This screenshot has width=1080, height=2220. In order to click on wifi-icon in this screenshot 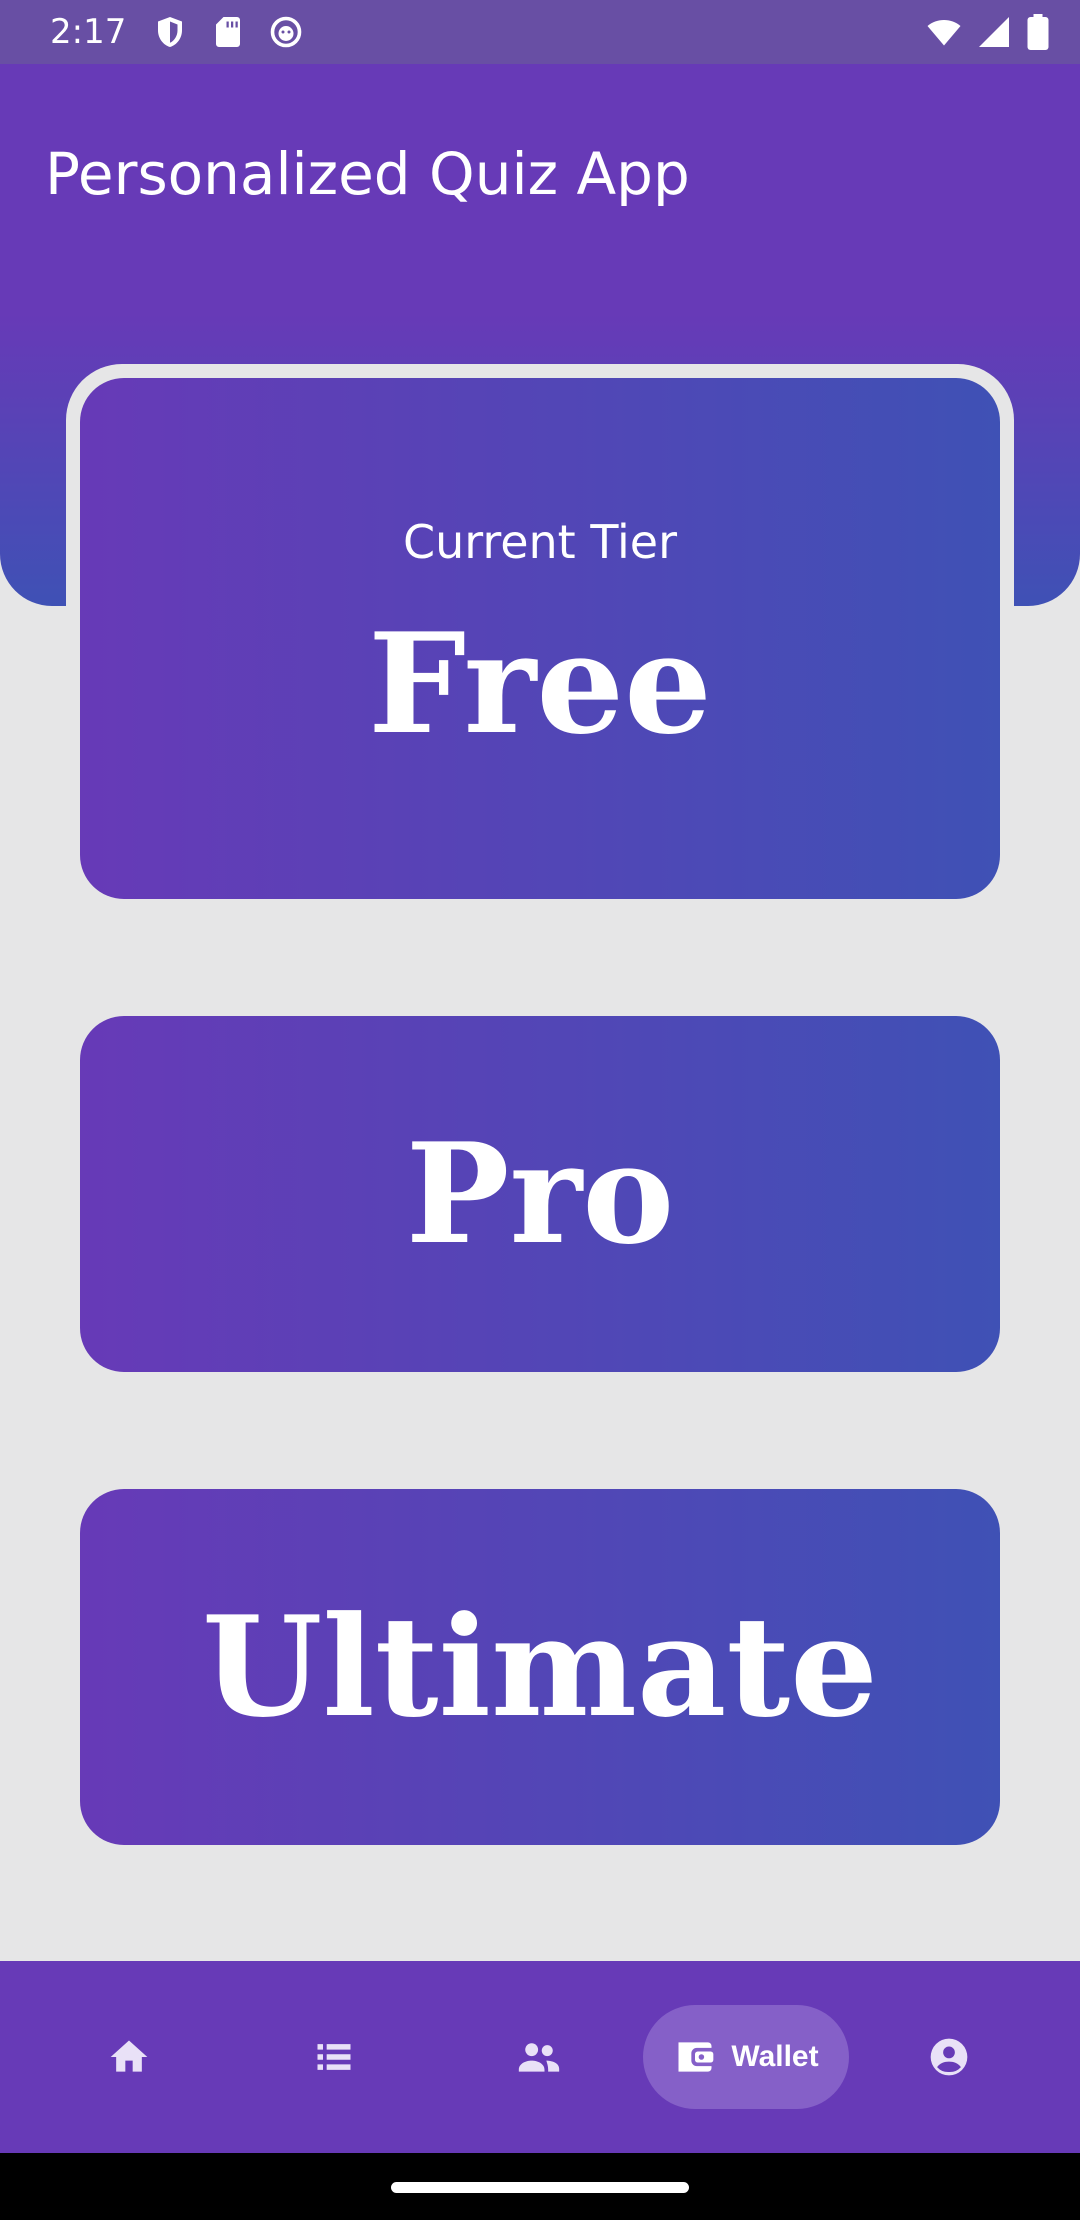, I will do `click(944, 33)`.